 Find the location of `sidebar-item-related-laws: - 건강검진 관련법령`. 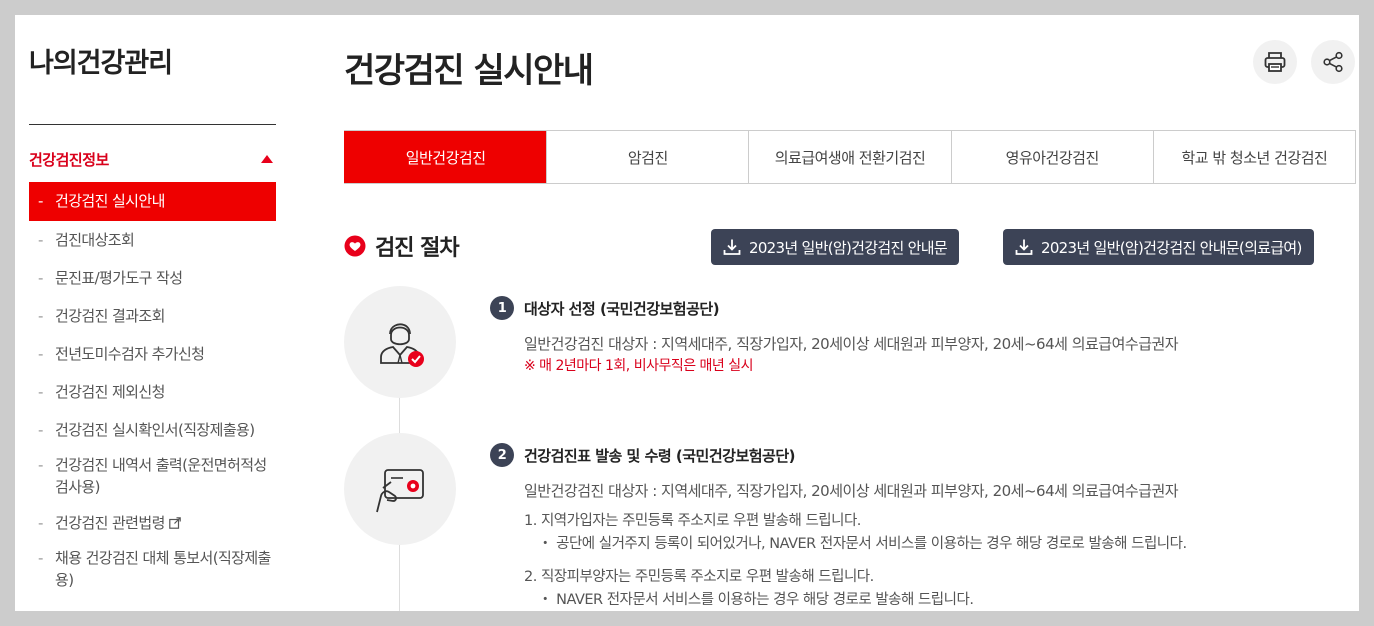

sidebar-item-related-laws: - 건강검진 관련법령 is located at coordinates (152, 523).